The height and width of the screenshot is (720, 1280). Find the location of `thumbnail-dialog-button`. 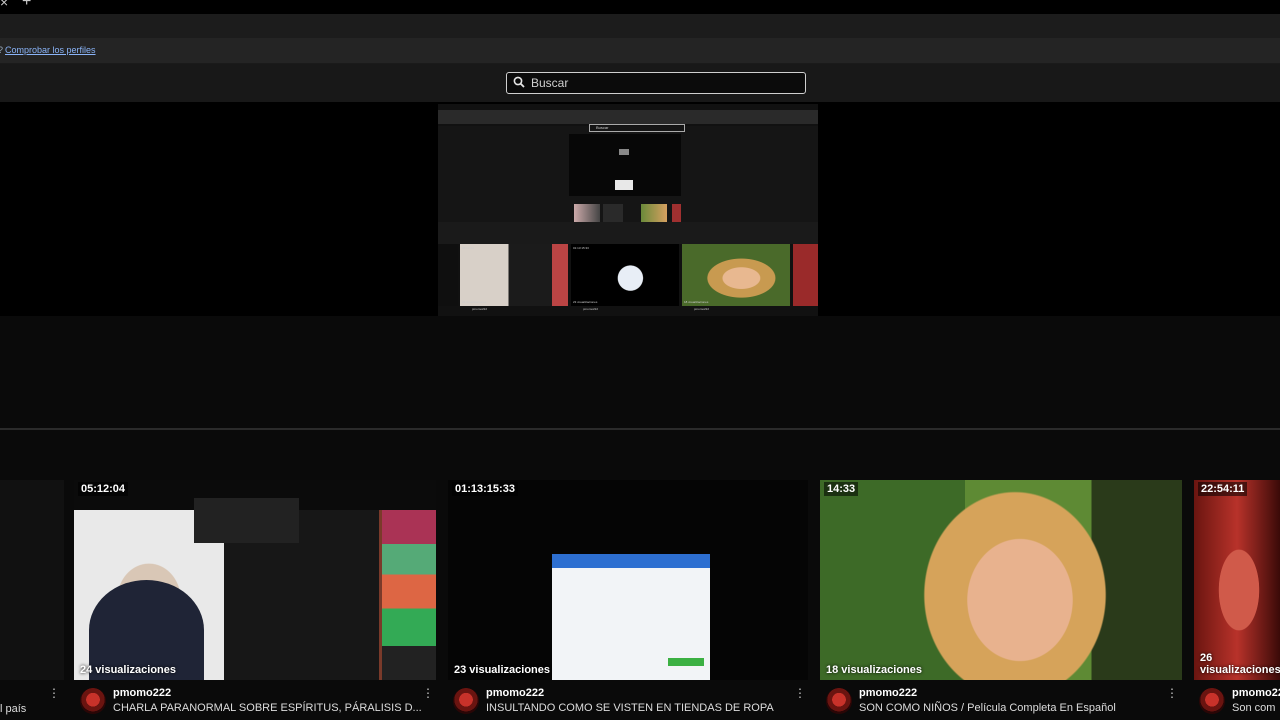

thumbnail-dialog-button is located at coordinates (686, 662).